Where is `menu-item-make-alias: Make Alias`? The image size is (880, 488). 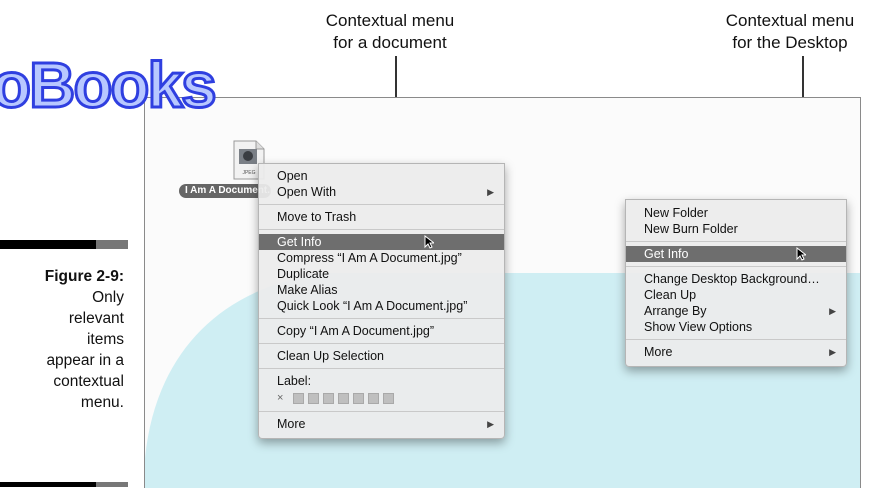 menu-item-make-alias: Make Alias is located at coordinates (381, 290).